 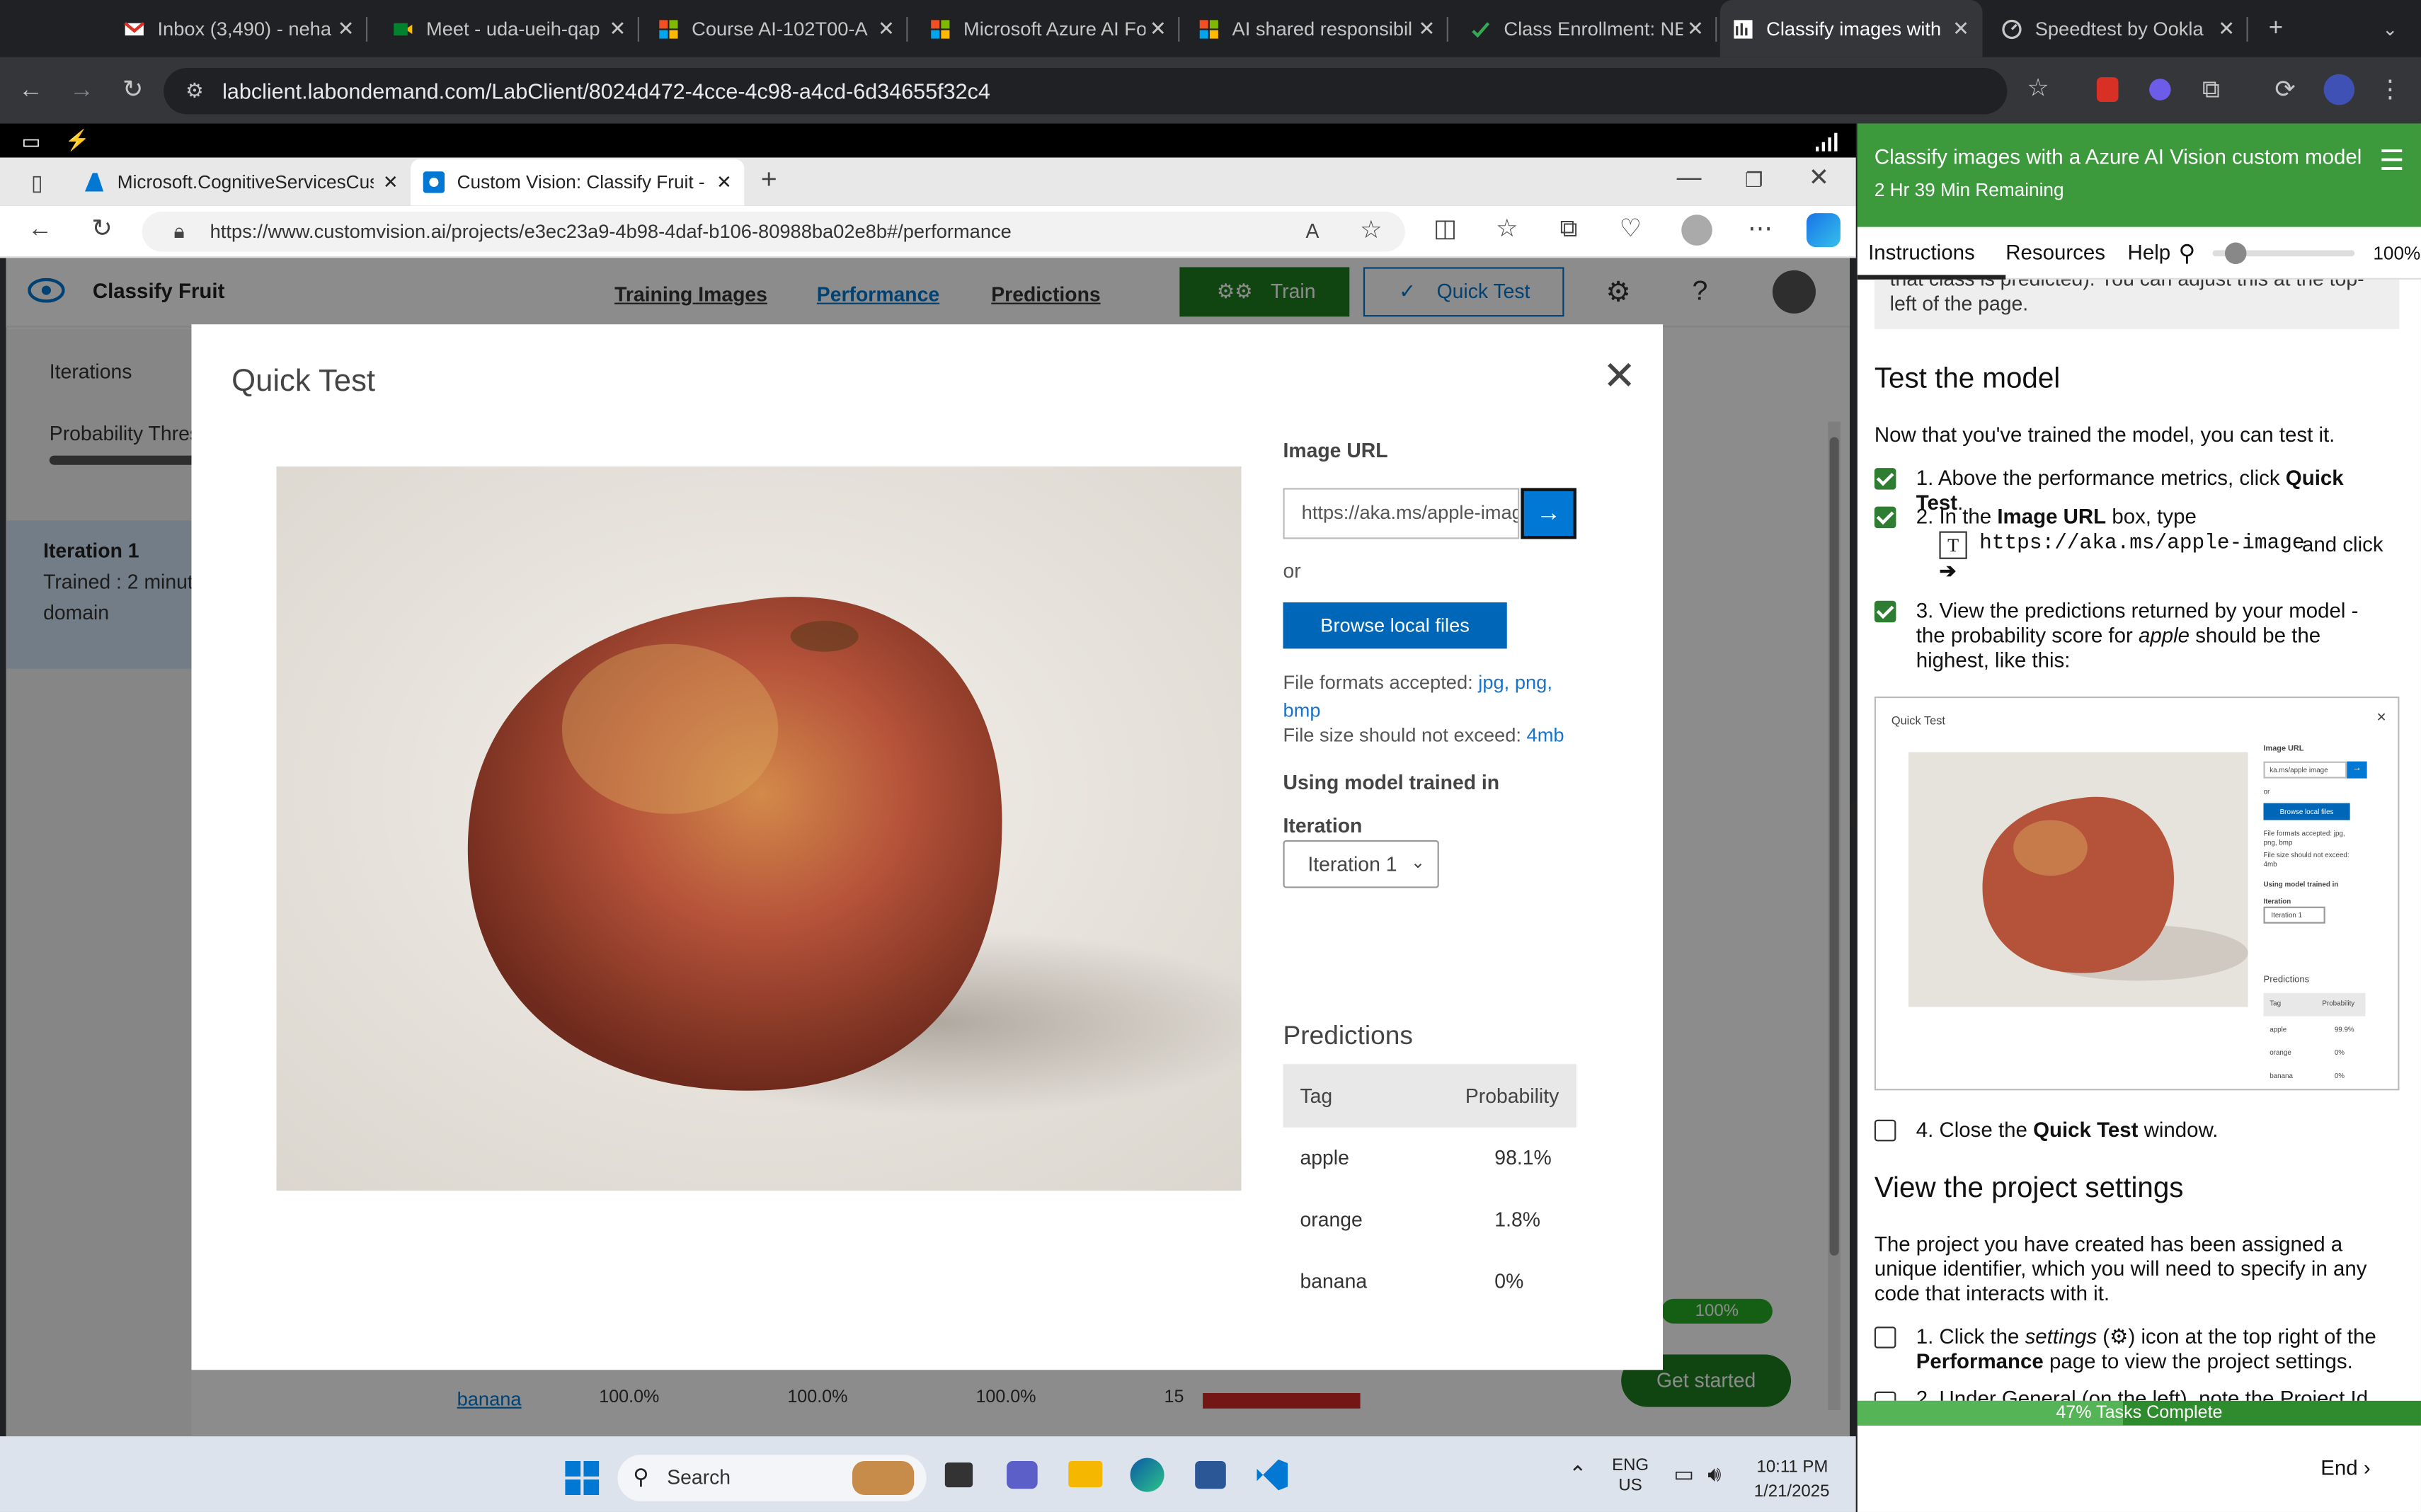 What do you see at coordinates (1419, 863) in the screenshot?
I see `chevron-down-icon: ⌄` at bounding box center [1419, 863].